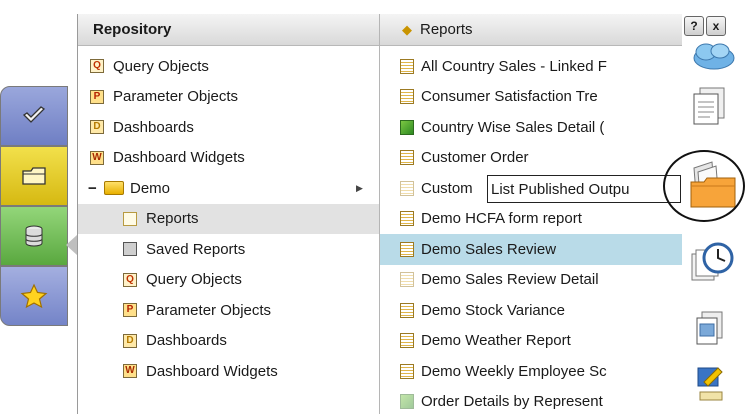 The image size is (745, 417). What do you see at coordinates (71, 245) in the screenshot?
I see `active-tab-pointer` at bounding box center [71, 245].